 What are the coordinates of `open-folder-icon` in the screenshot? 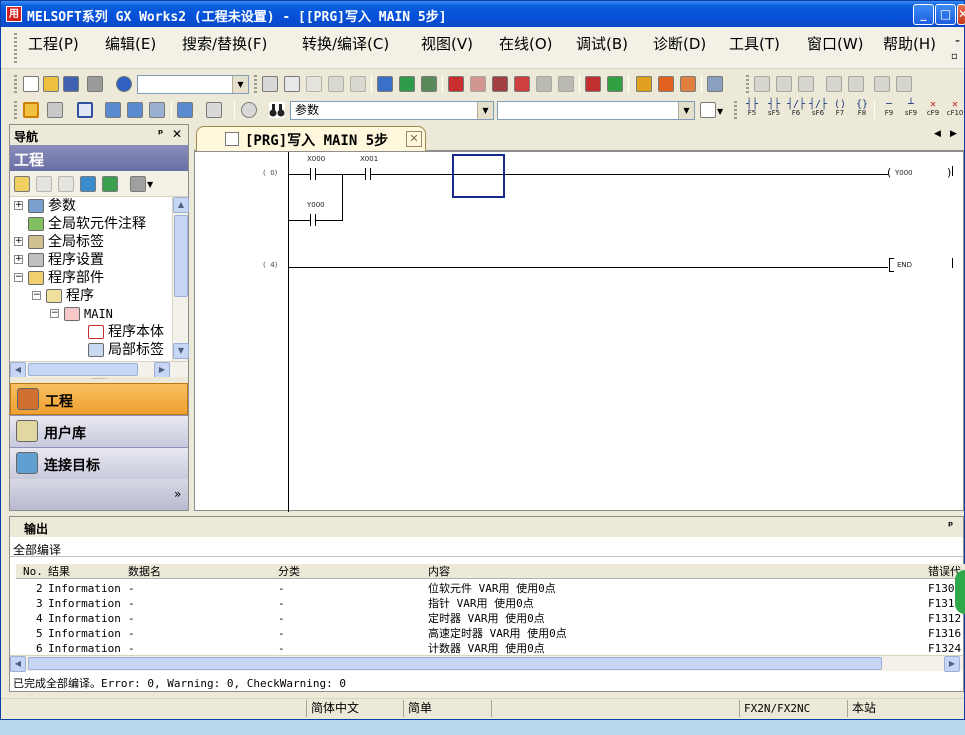 It's located at (51, 84).